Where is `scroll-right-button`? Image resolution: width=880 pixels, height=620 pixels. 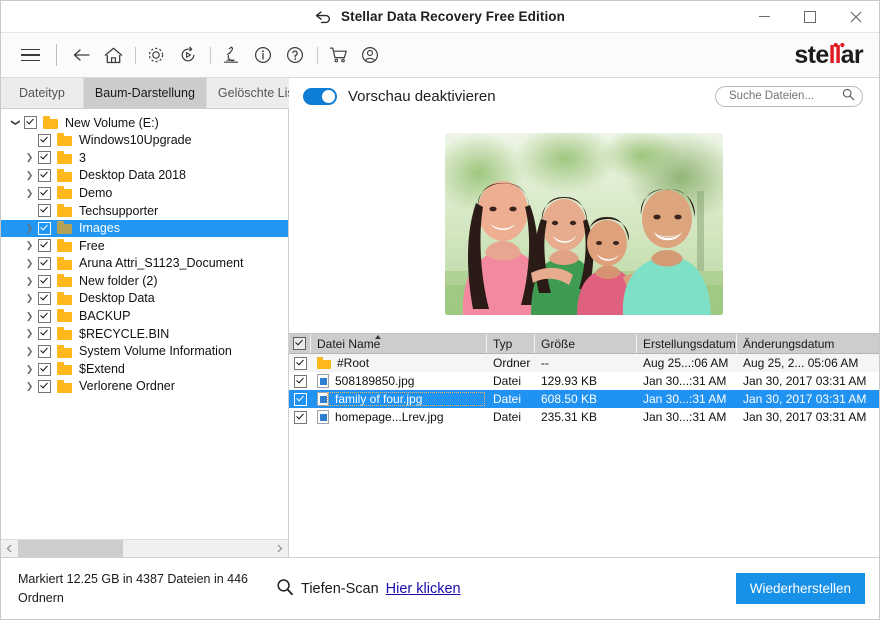
scroll-right-button is located at coordinates (279, 548).